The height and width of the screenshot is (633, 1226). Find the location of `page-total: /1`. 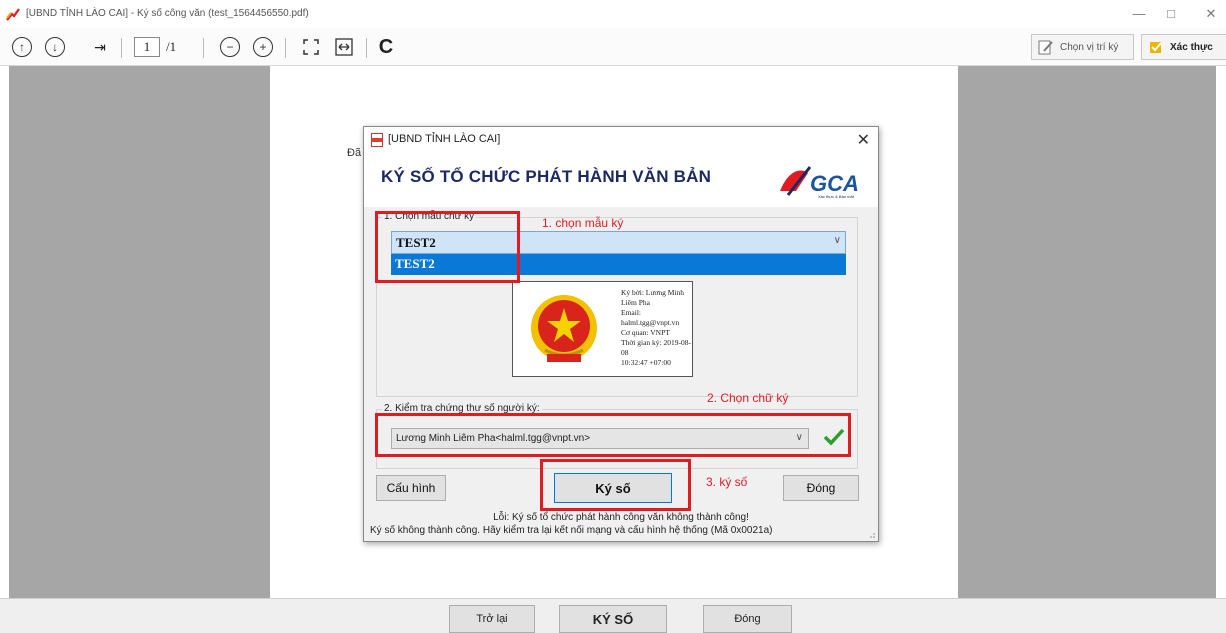

page-total: /1 is located at coordinates (171, 46).